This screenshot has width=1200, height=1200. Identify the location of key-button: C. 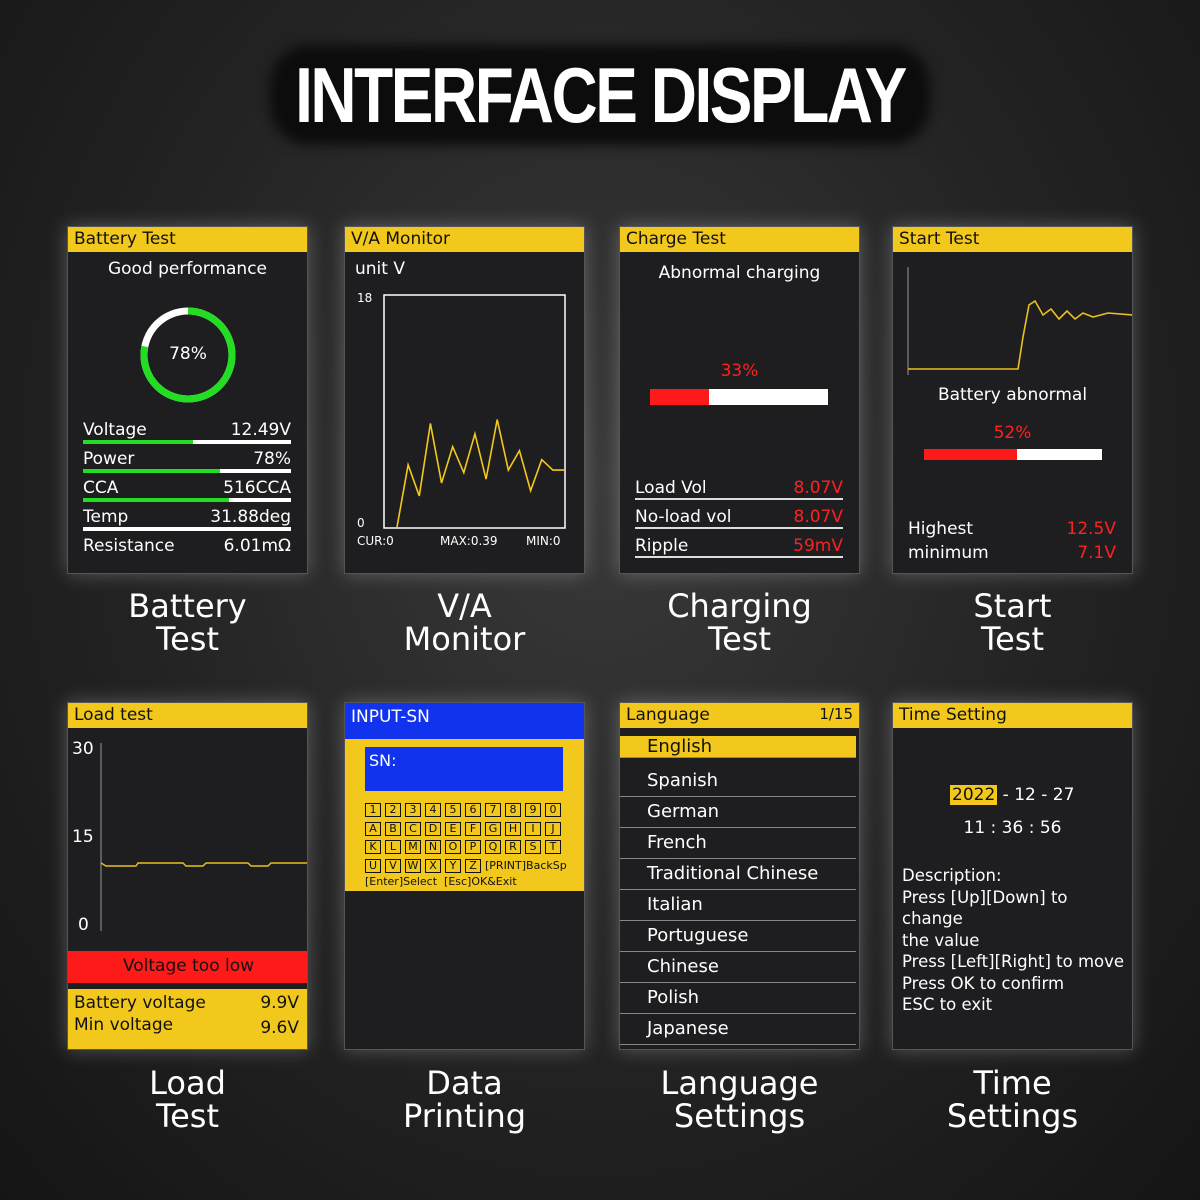
(413, 828).